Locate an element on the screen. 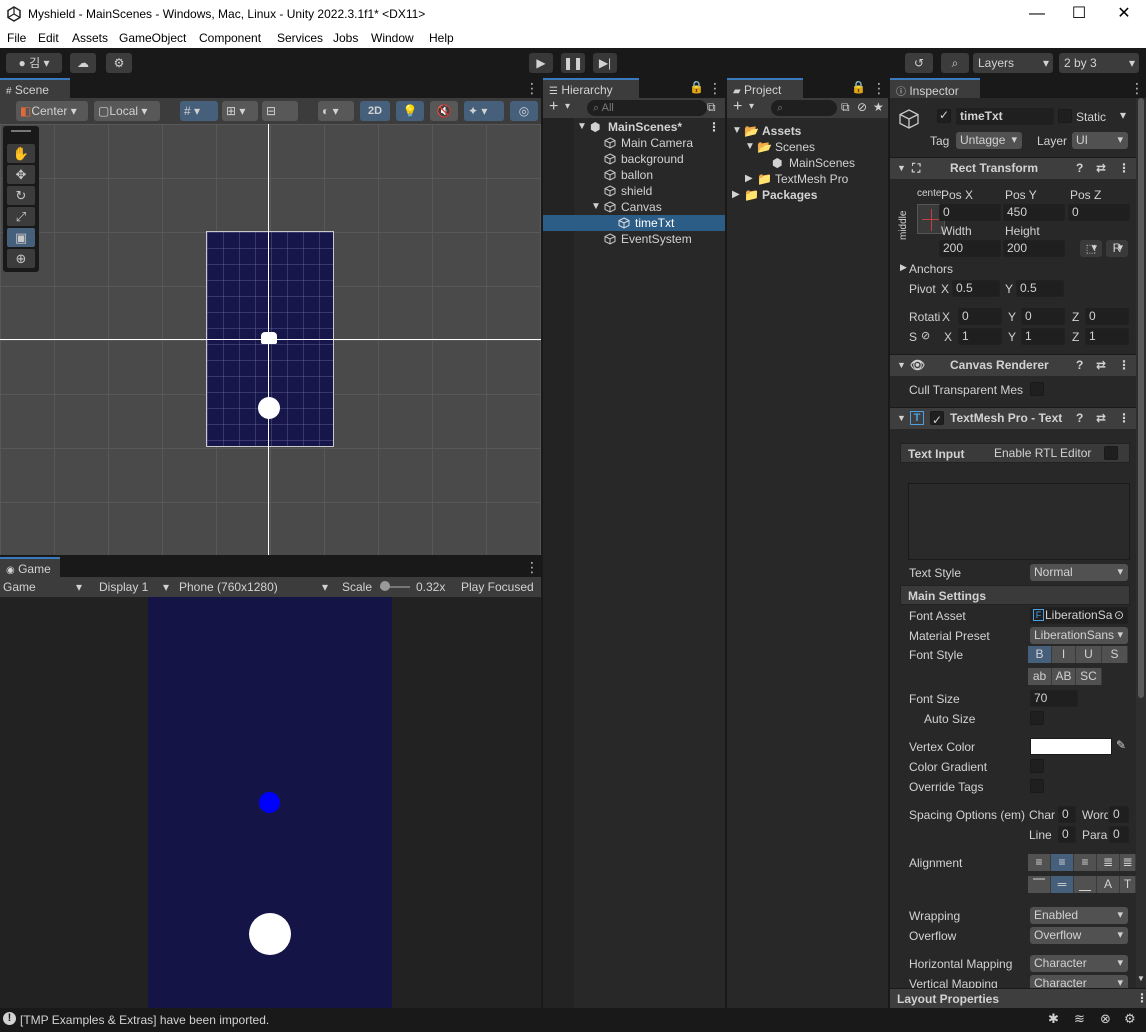 This screenshot has height=1032, width=1146. lock-icon: 🔒 is located at coordinates (858, 87).